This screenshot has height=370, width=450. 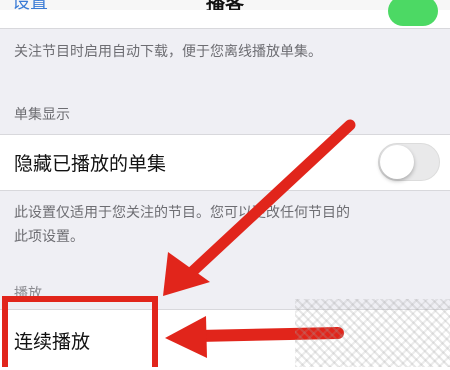 I want to click on watermark, so click(x=372, y=333).